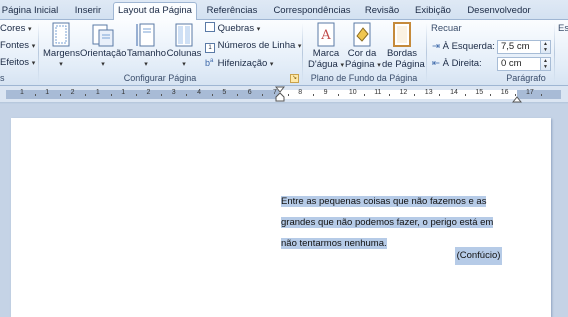 This screenshot has width=568, height=317. What do you see at coordinates (479, 92) in the screenshot?
I see `ruler-number: 15` at bounding box center [479, 92].